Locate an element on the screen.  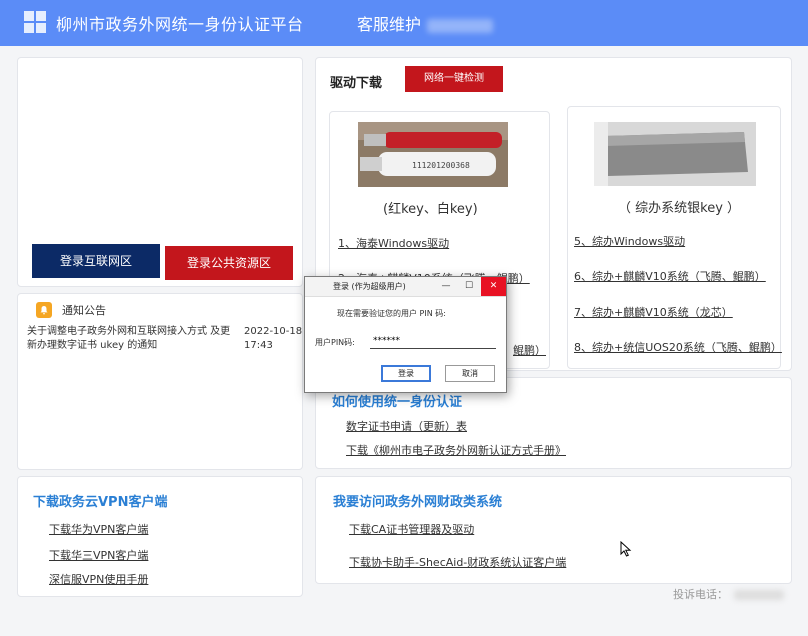
login-public-resource-button: 登录公共资源区 is located at coordinates (229, 263).